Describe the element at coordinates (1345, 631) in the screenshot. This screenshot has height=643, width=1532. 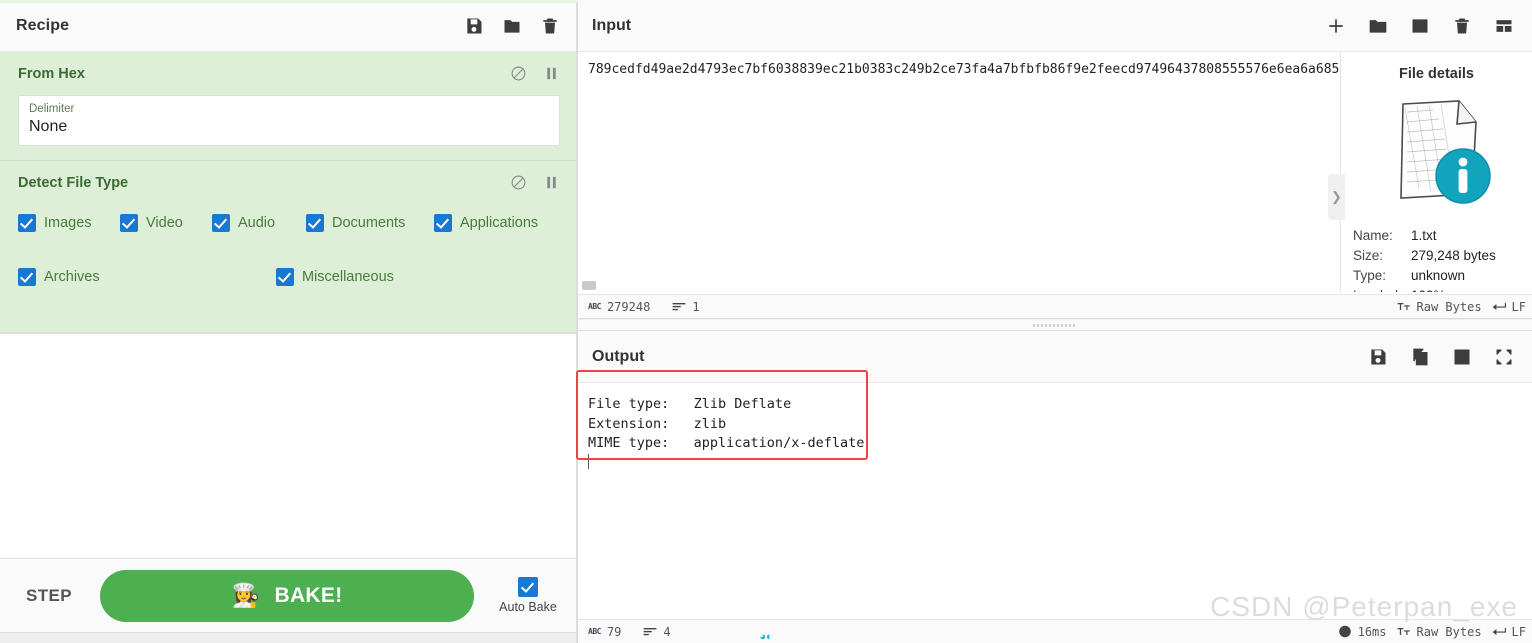
I see `clock-icon` at that location.